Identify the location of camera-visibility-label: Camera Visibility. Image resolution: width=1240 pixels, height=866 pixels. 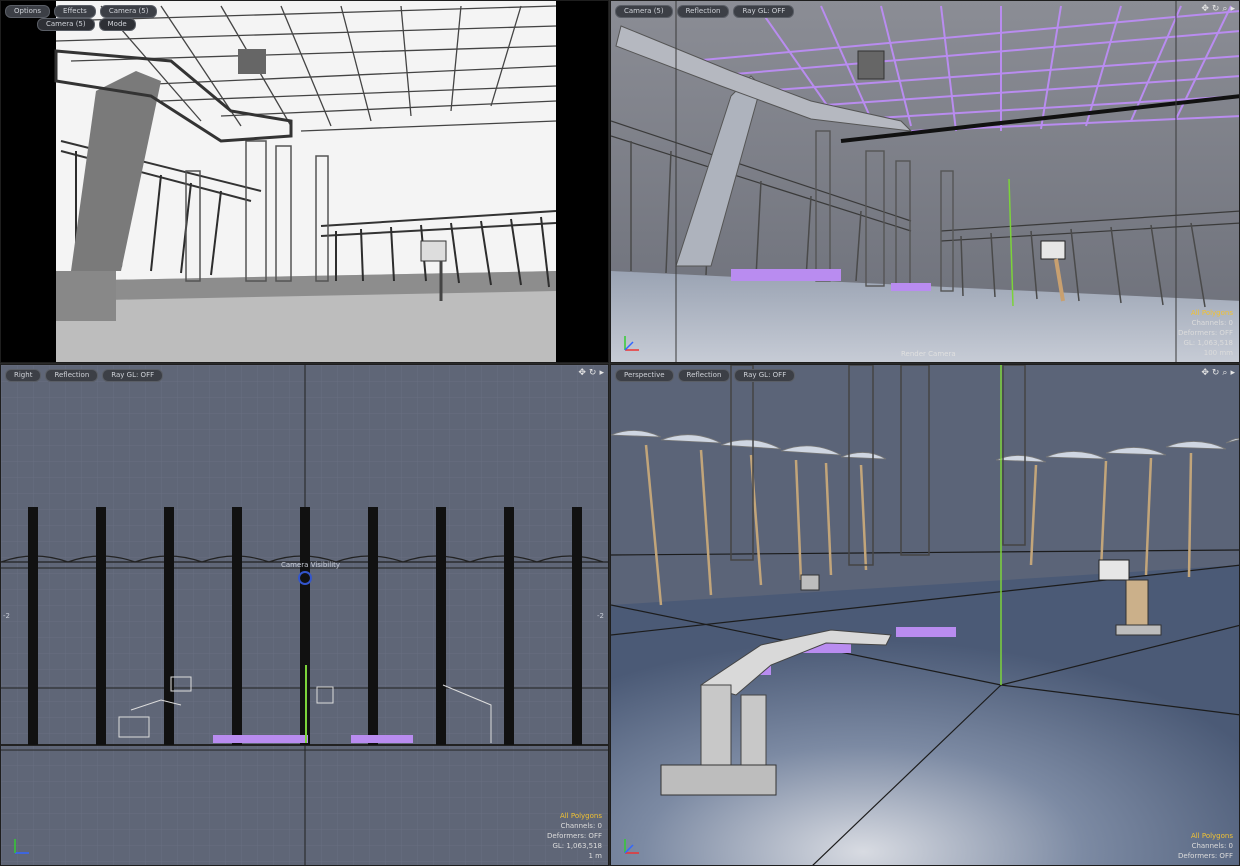
(311, 565).